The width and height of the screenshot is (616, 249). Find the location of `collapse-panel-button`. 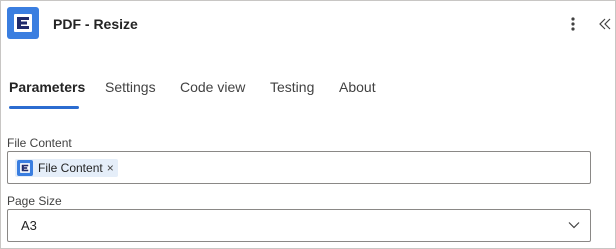

collapse-panel-button is located at coordinates (605, 24).